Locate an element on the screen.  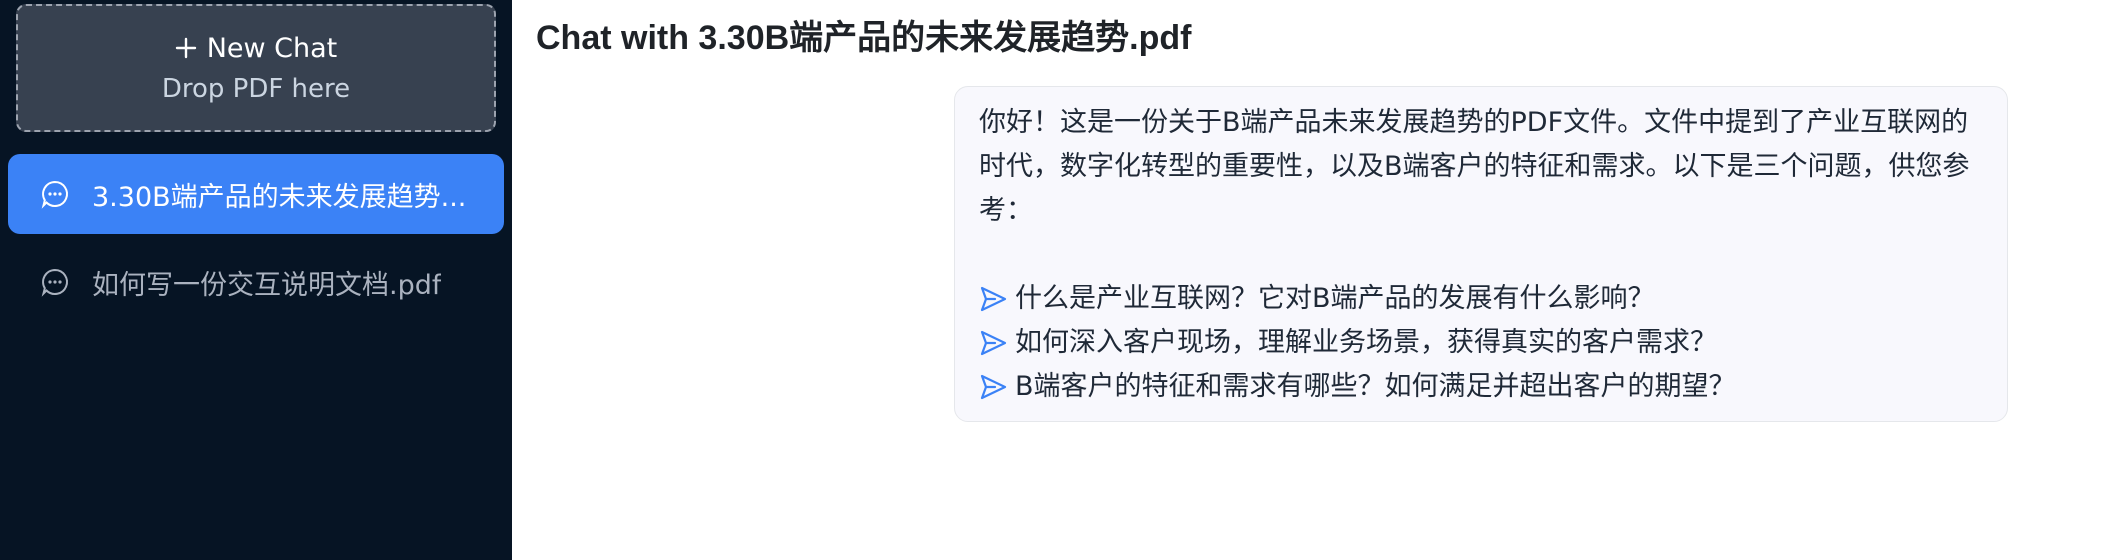
new-chat-button: New Chat is located at coordinates (256, 48).